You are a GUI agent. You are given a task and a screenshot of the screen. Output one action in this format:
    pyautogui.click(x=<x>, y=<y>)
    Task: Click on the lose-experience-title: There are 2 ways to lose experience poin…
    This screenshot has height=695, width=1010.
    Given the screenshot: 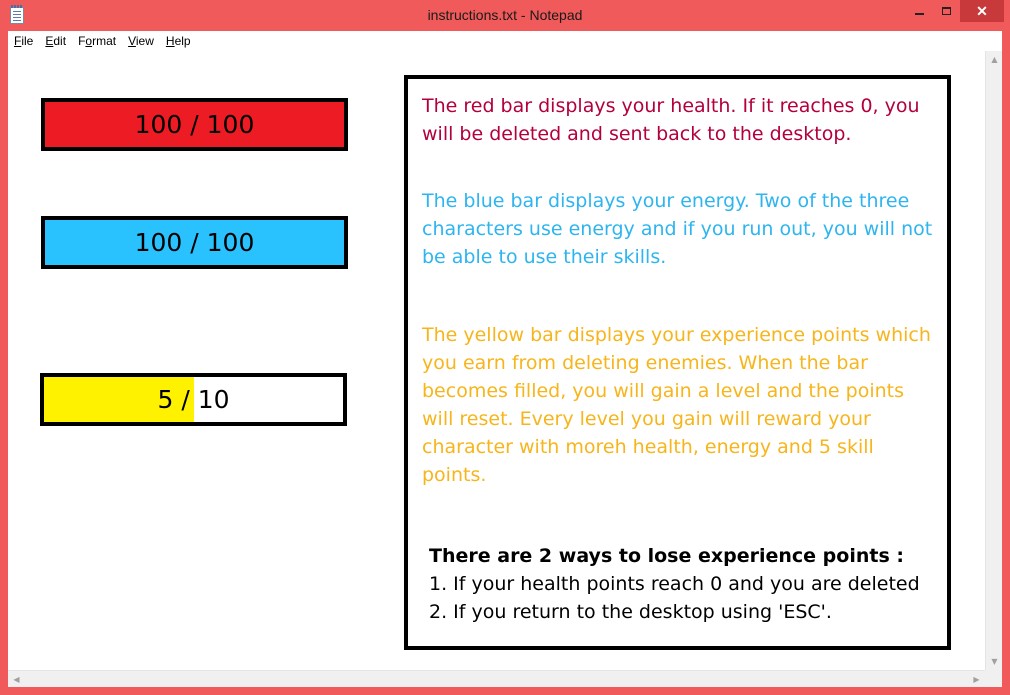 What is the action you would take?
    pyautogui.click(x=666, y=556)
    